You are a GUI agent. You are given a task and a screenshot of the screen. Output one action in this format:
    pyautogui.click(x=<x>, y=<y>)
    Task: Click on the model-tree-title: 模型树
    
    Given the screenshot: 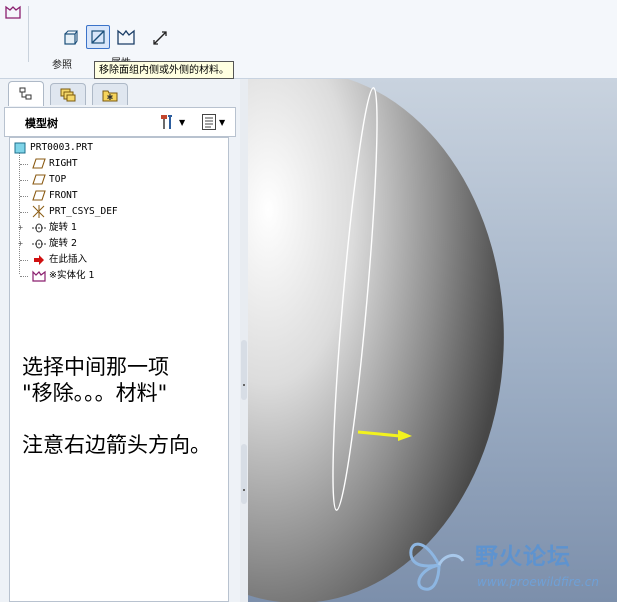 What is the action you would take?
    pyautogui.click(x=41, y=123)
    